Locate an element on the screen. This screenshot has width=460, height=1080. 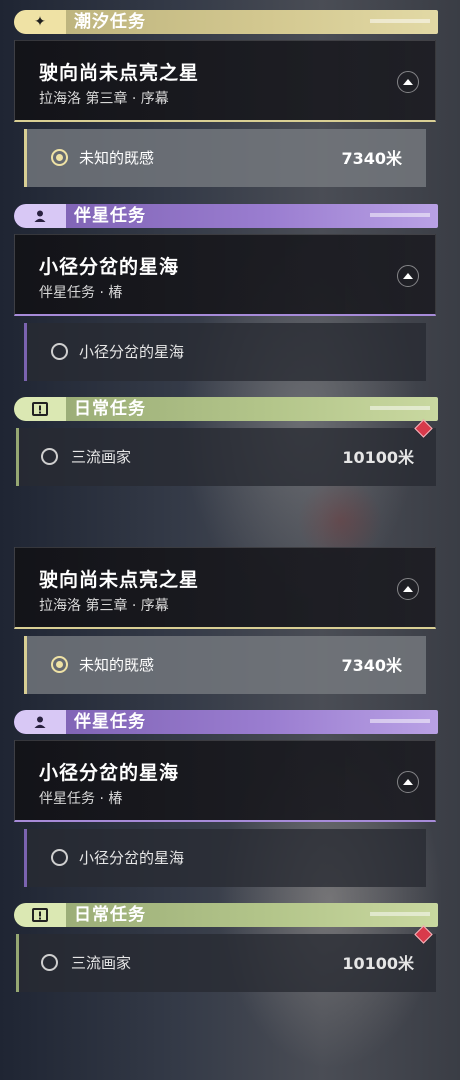
trailblaze-header-label: 潮汐任务 is located at coordinates (110, 22).